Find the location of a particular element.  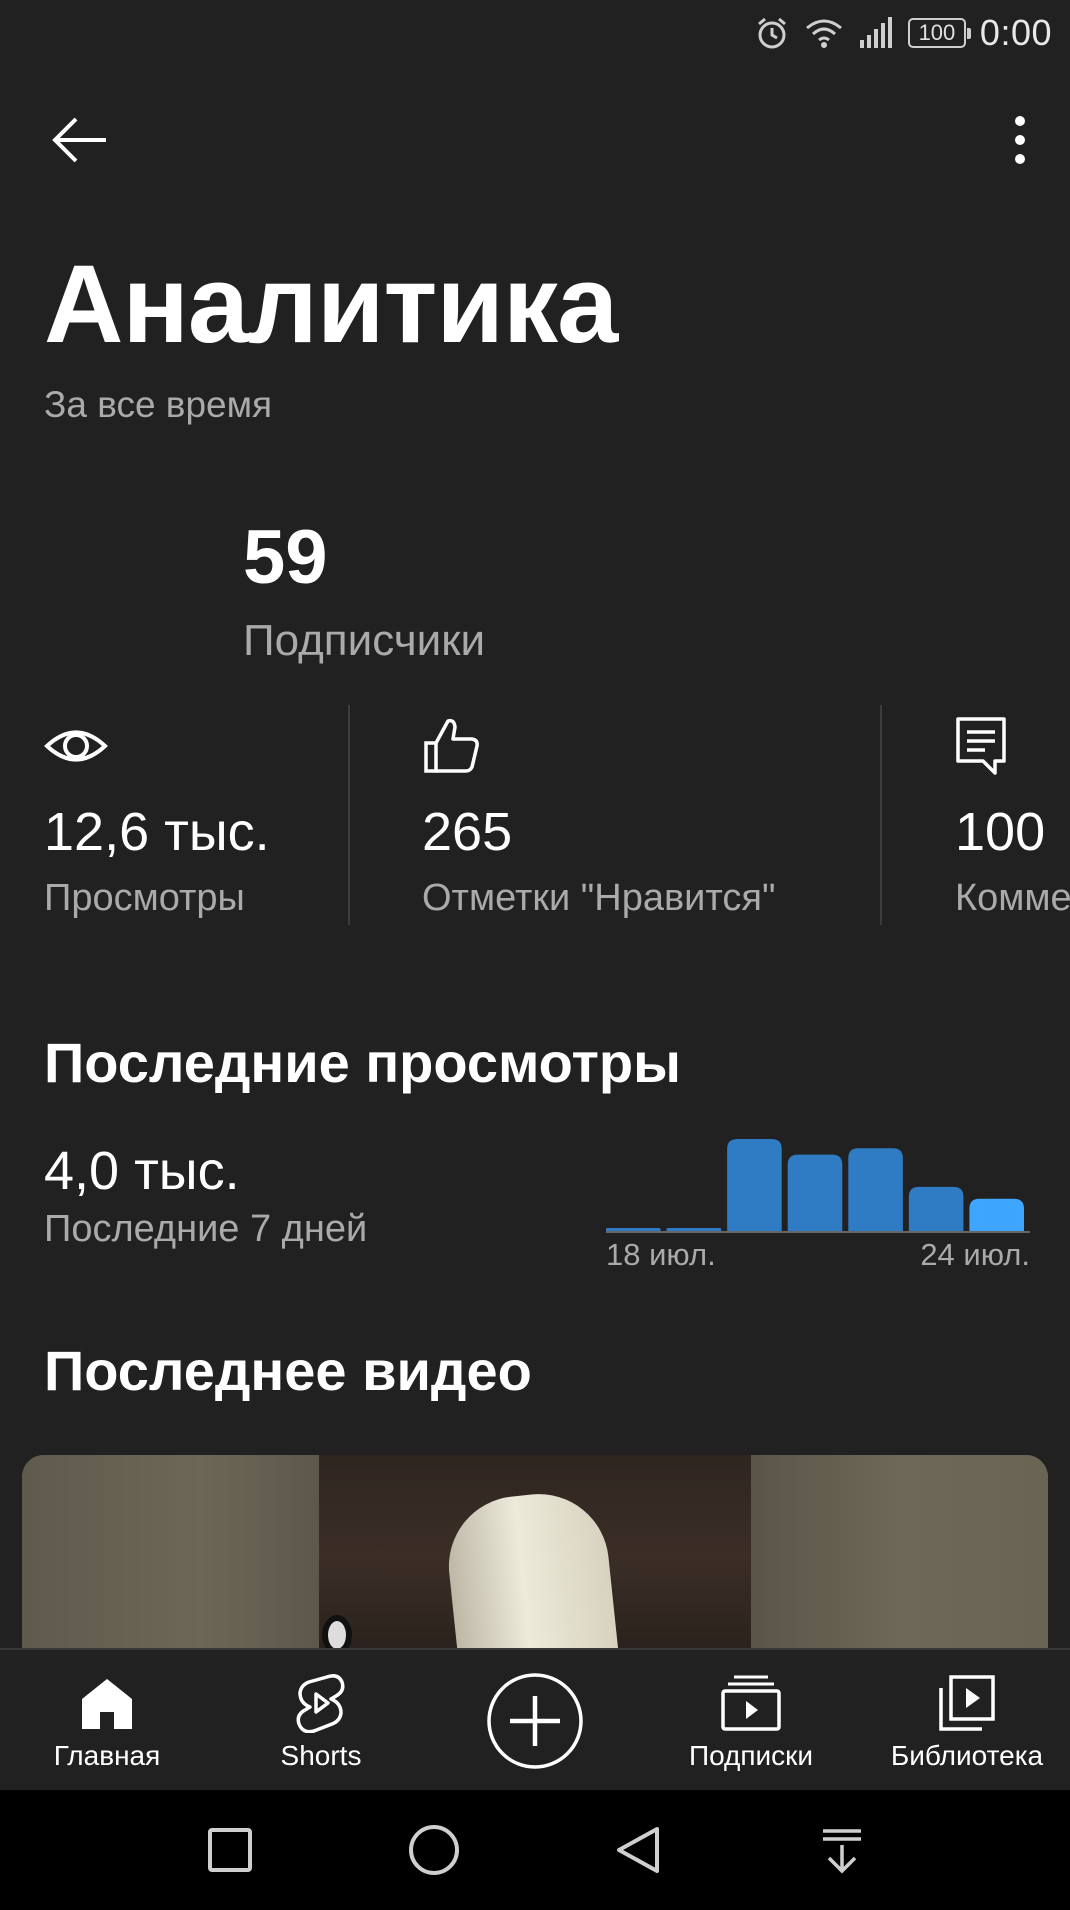

recents-button is located at coordinates (230, 1850).